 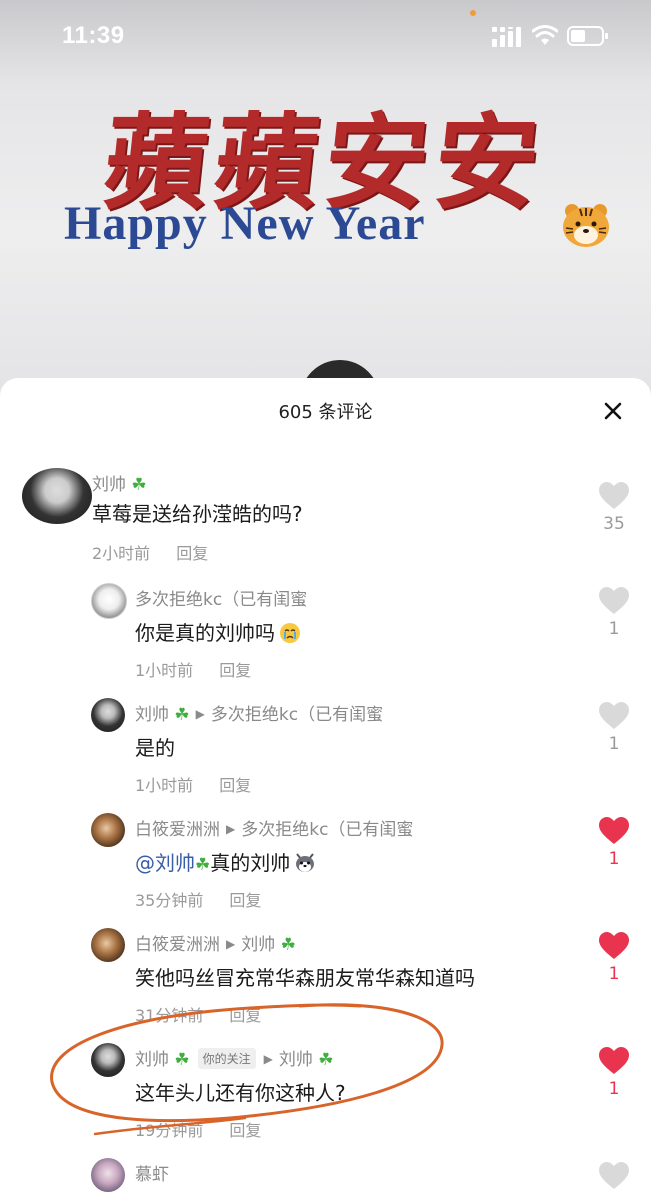 What do you see at coordinates (93, 35) in the screenshot?
I see `status-time: 11:39` at bounding box center [93, 35].